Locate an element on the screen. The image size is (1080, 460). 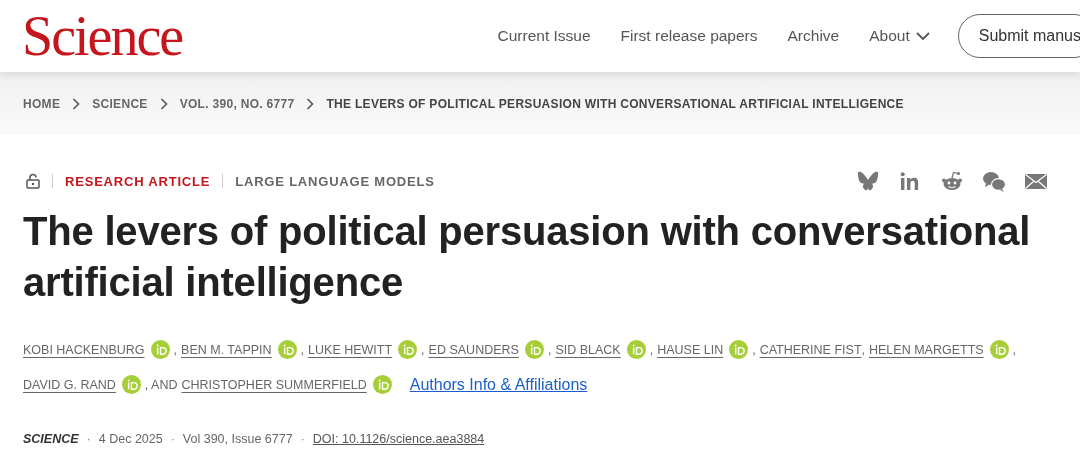
article-type-label: RESEARCH ARTICLE is located at coordinates (138, 181).